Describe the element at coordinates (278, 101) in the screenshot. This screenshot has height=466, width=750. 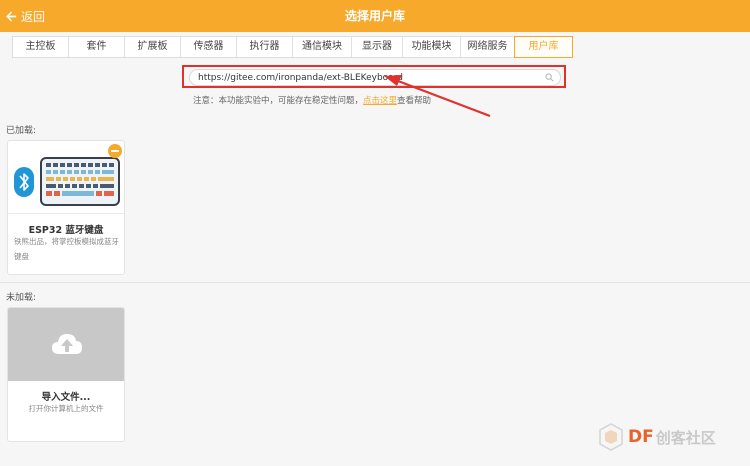
I see `note-text: 注意：本功能实验中，可能存在稳定性问题，` at that location.